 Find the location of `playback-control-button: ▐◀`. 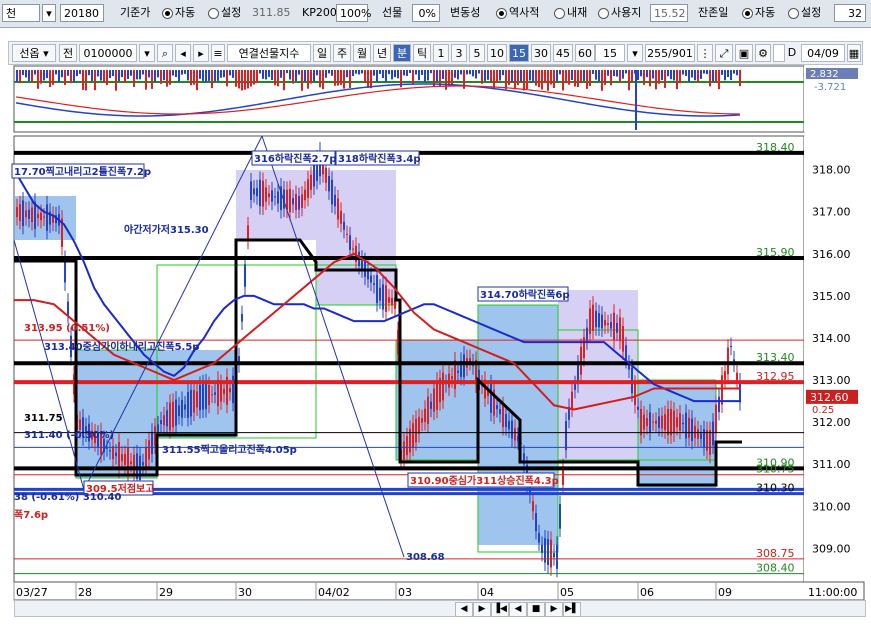

playback-control-button: ▐◀ is located at coordinates (500, 609).